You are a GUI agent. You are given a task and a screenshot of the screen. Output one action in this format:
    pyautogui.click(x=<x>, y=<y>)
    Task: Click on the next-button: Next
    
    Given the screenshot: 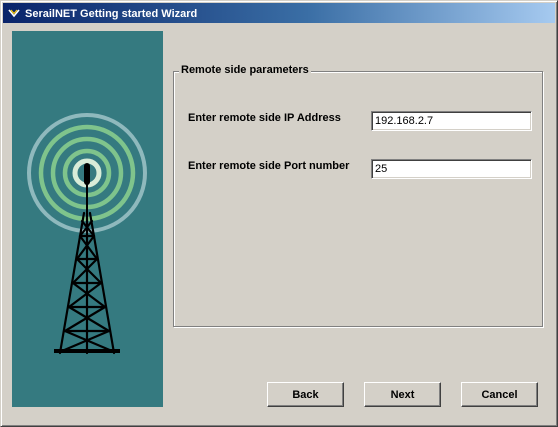 What is the action you would take?
    pyautogui.click(x=402, y=394)
    